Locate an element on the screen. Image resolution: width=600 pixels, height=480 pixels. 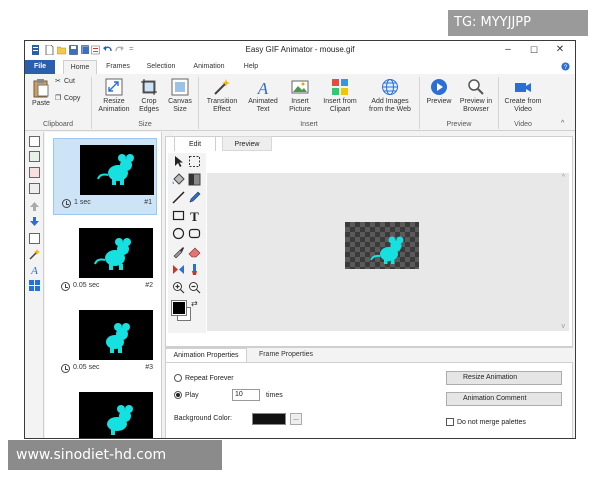
help-icon: ? is located at coordinates (565, 66).